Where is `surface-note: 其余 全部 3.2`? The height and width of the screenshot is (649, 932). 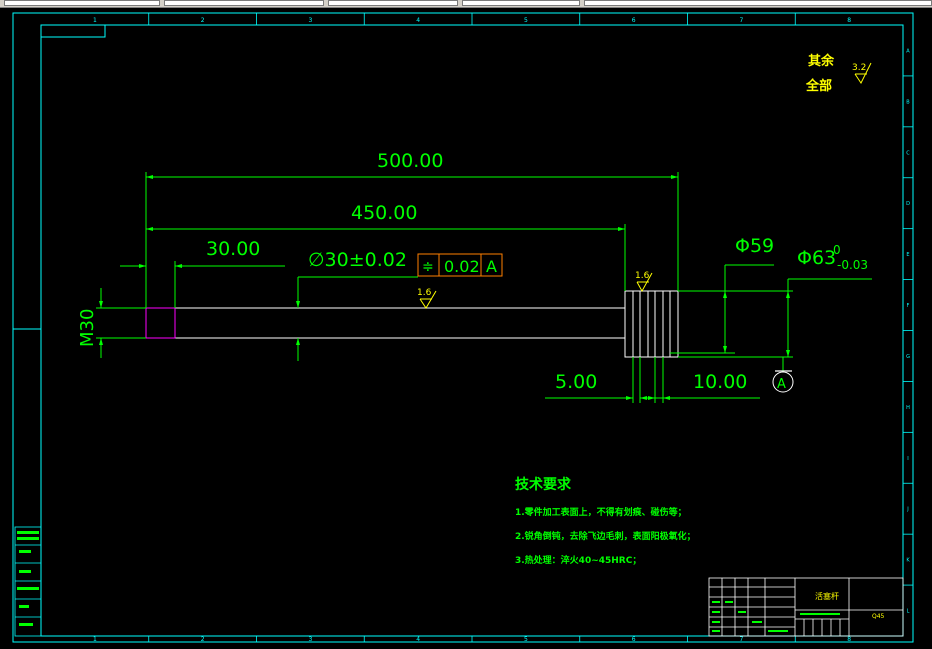
surface-note: 其余 全部 3.2 is located at coordinates (838, 73).